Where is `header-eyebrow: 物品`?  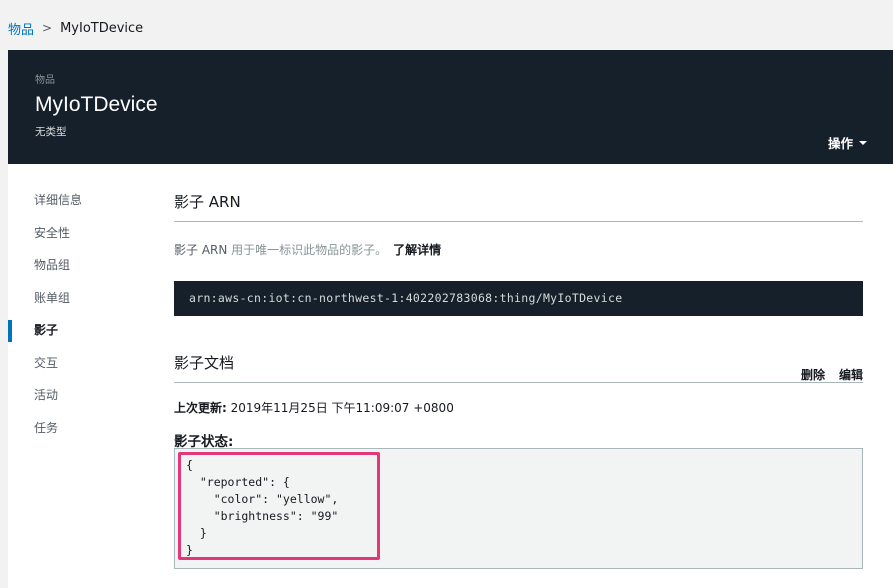
header-eyebrow: 物品 is located at coordinates (45, 80).